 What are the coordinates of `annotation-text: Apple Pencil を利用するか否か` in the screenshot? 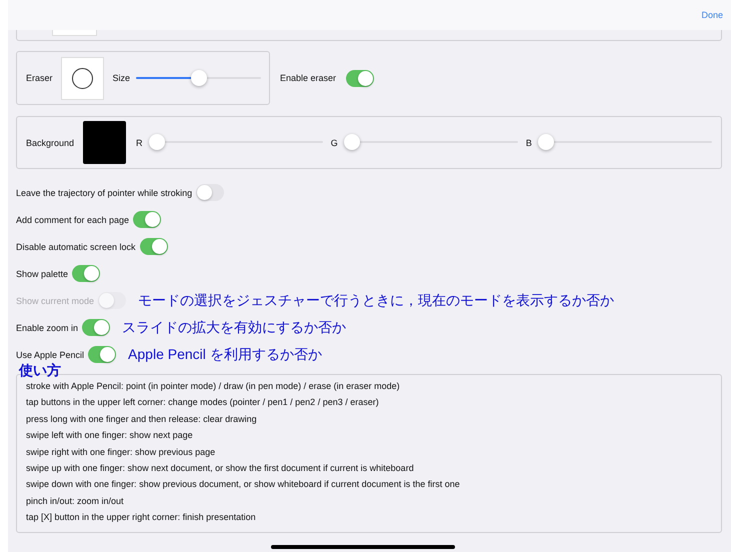 It's located at (225, 355).